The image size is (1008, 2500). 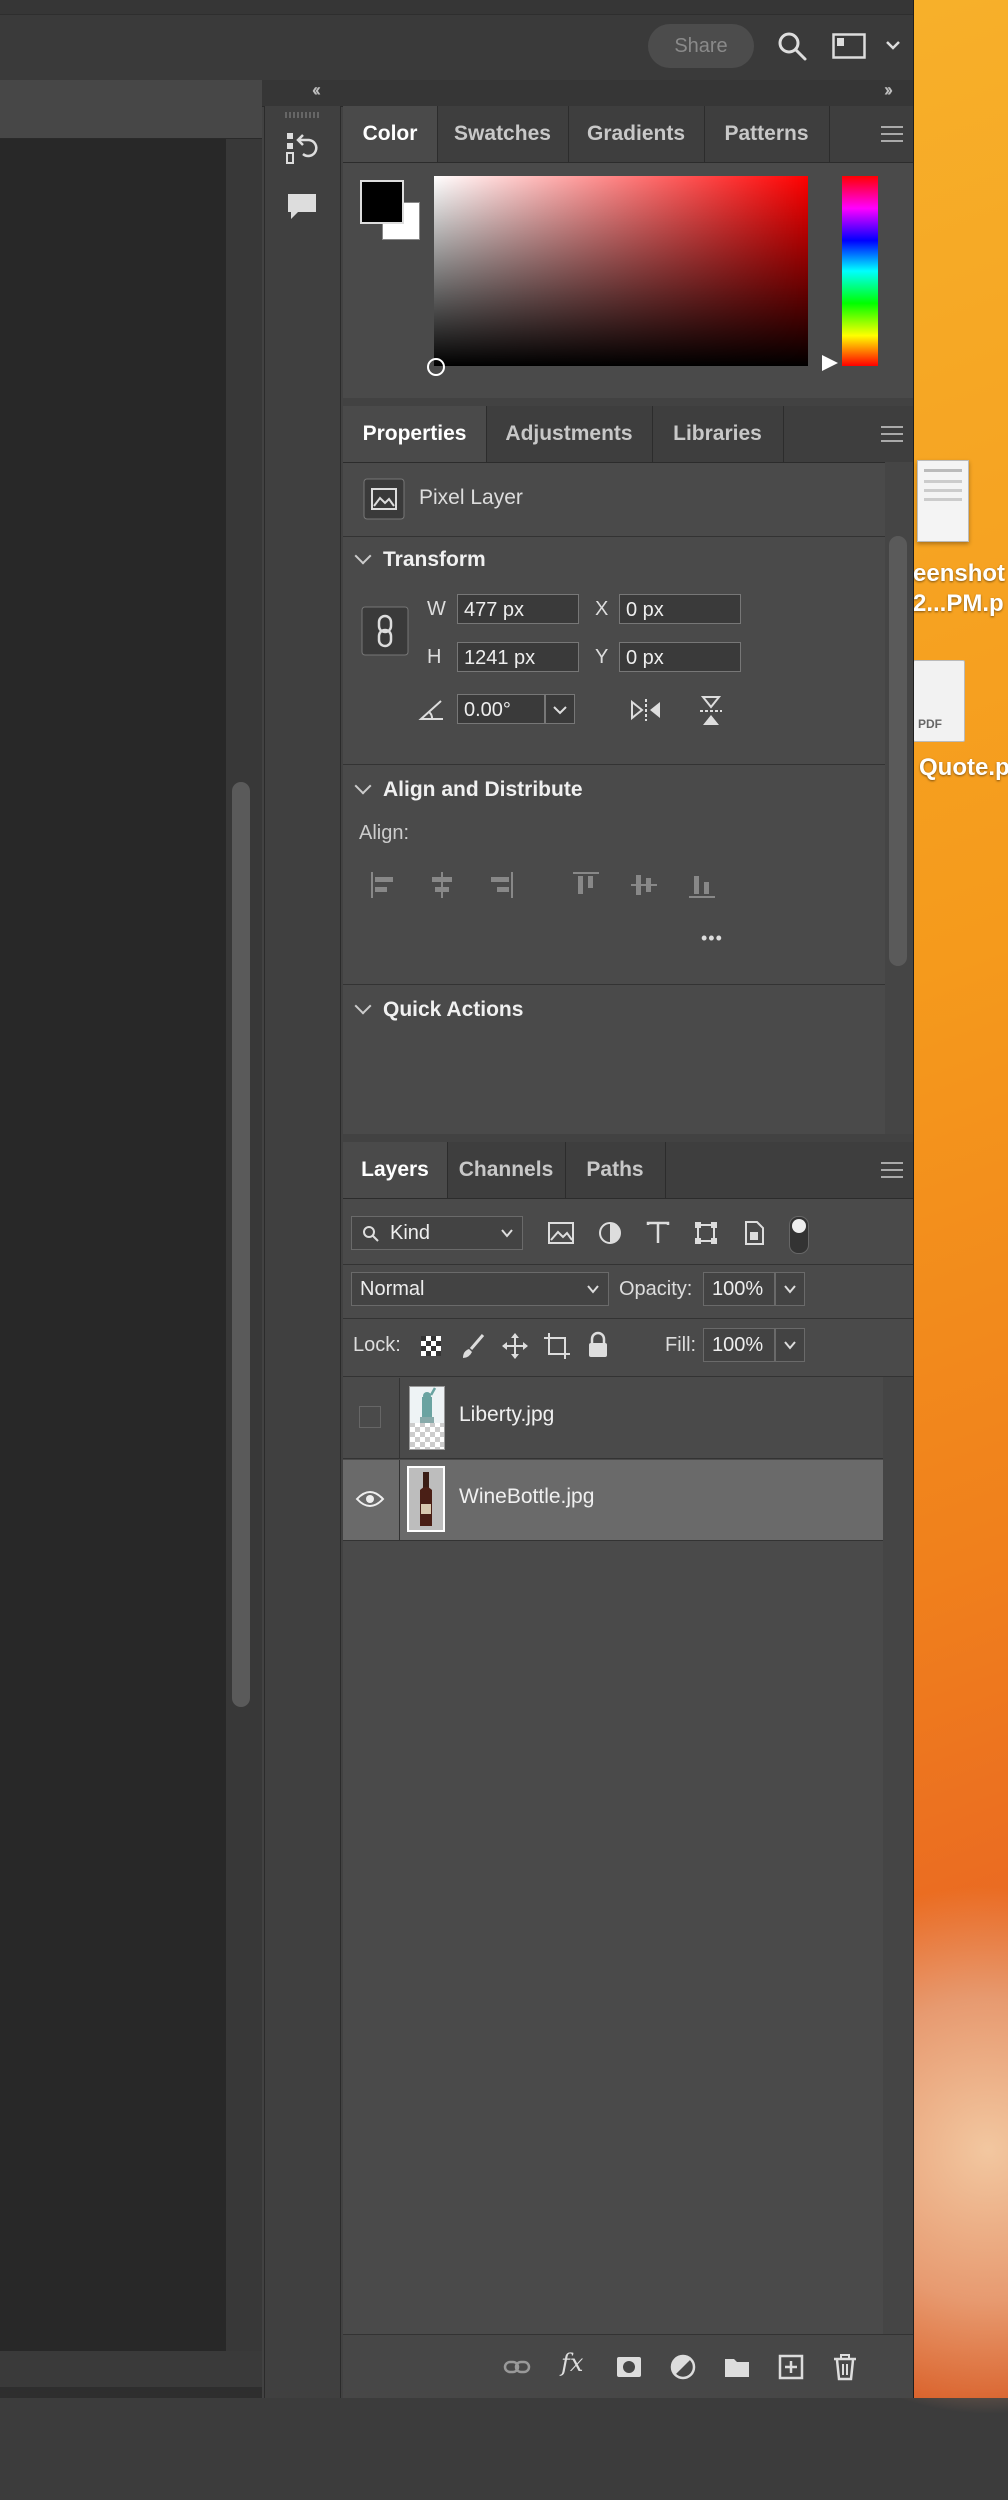 I want to click on new-layer-icon, so click(x=791, y=2367).